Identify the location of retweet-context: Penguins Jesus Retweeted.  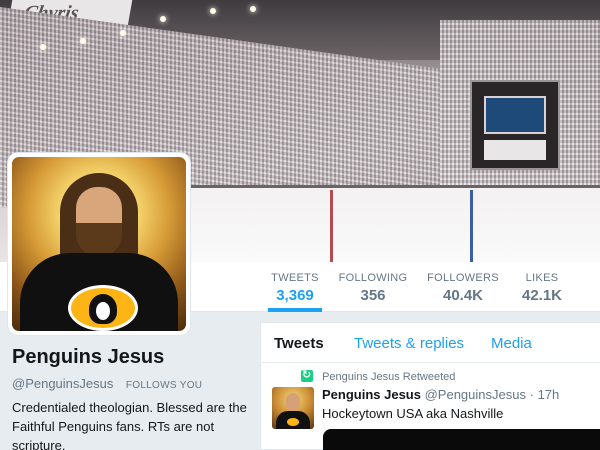
(378, 375).